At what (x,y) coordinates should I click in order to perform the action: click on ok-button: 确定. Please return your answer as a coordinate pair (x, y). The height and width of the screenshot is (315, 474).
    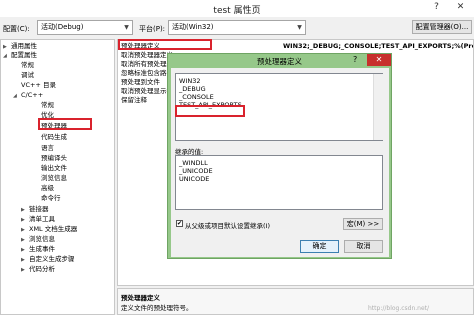
    Looking at the image, I should click on (319, 246).